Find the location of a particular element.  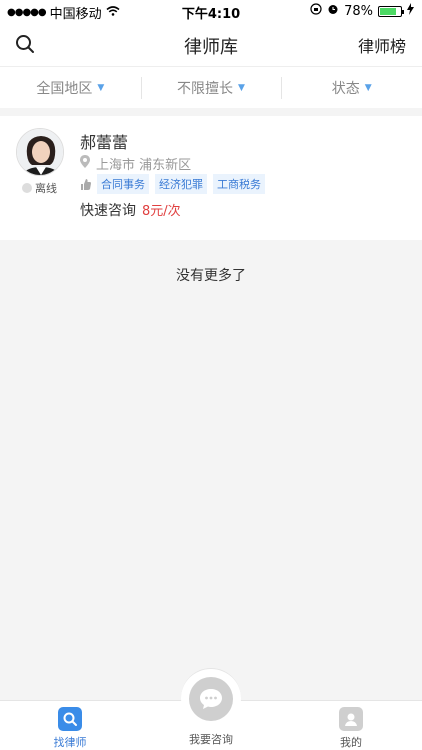

expertise-tags: 合同事务 经济犯罪 工商税务 is located at coordinates (172, 184).